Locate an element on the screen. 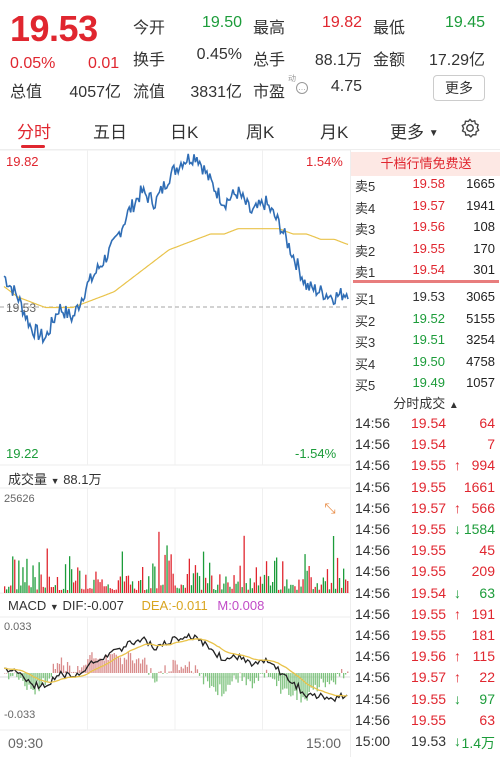 This screenshot has height=757, width=500. stat-value-low: 19.45 is located at coordinates (464, 22).